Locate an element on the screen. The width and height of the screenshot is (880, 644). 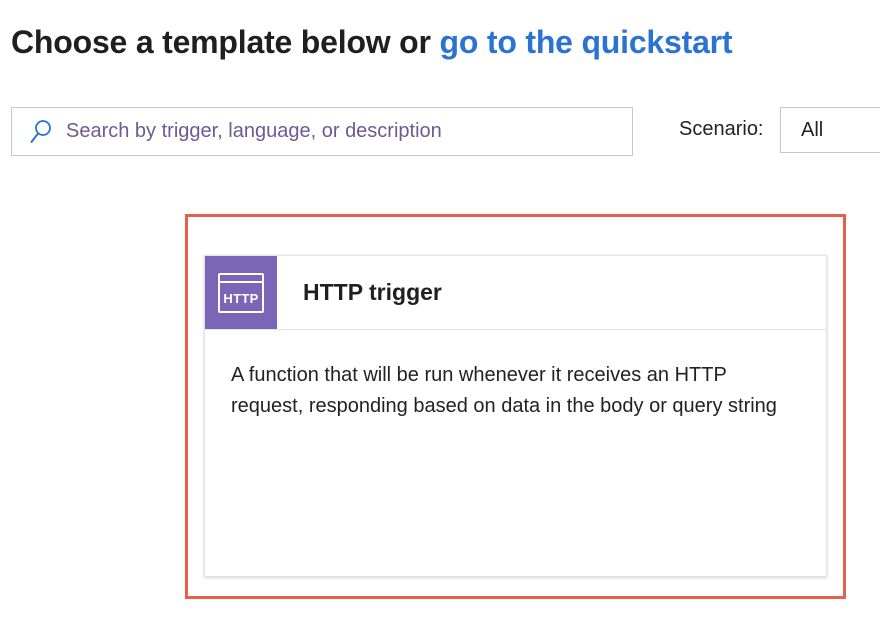
template-title: HTTP trigger is located at coordinates (372, 292).